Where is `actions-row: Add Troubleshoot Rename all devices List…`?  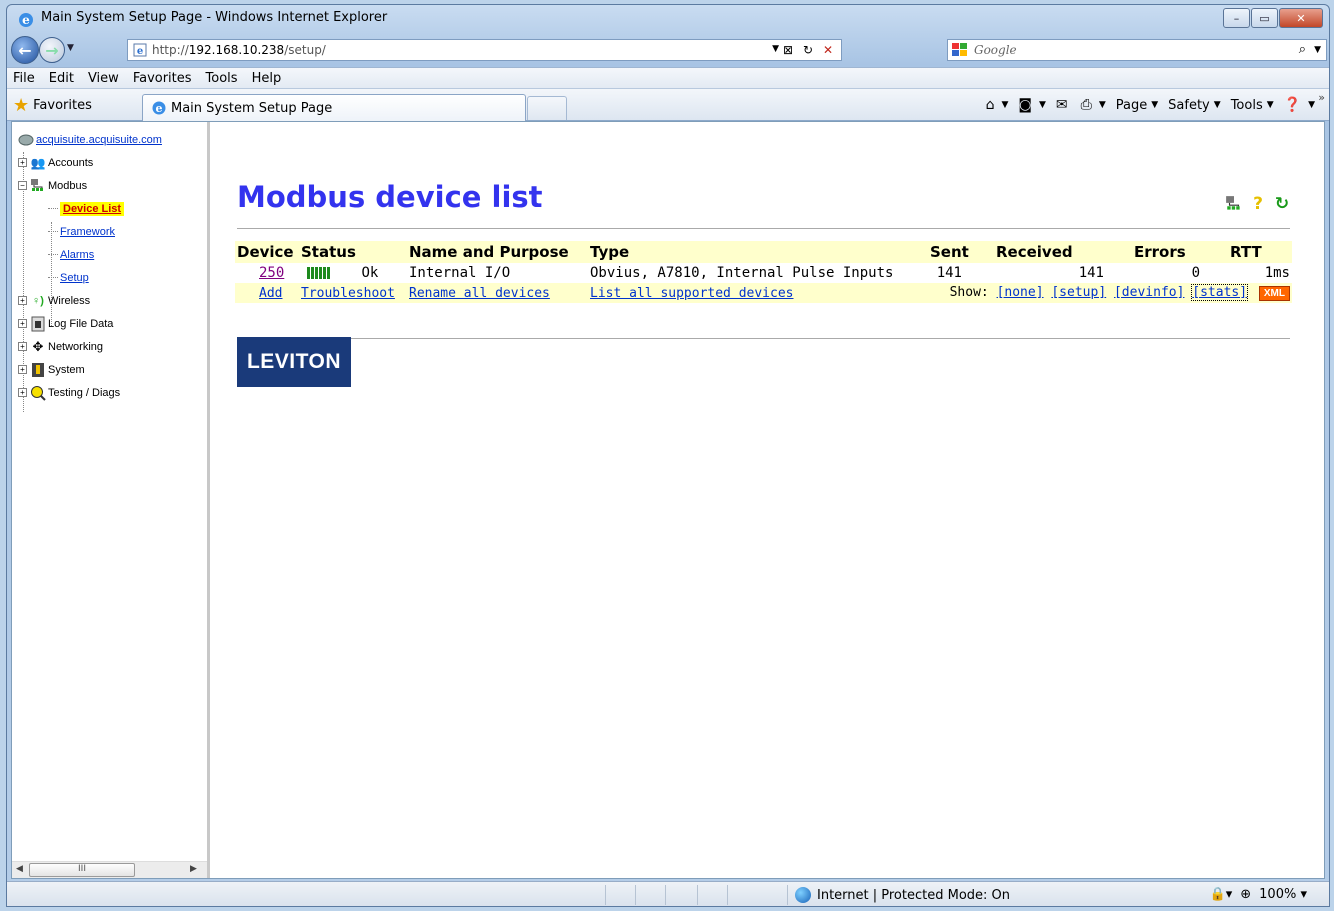
actions-row: Add Troubleshoot Rename all devices List… is located at coordinates (763, 293).